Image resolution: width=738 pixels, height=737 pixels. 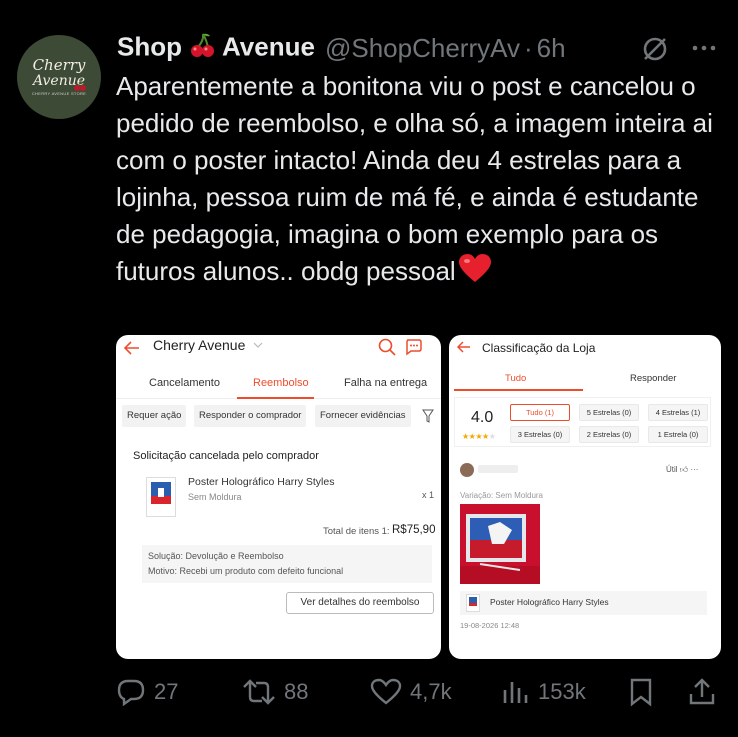 What do you see at coordinates (482, 417) in the screenshot?
I see `rating-value: 4.0` at bounding box center [482, 417].